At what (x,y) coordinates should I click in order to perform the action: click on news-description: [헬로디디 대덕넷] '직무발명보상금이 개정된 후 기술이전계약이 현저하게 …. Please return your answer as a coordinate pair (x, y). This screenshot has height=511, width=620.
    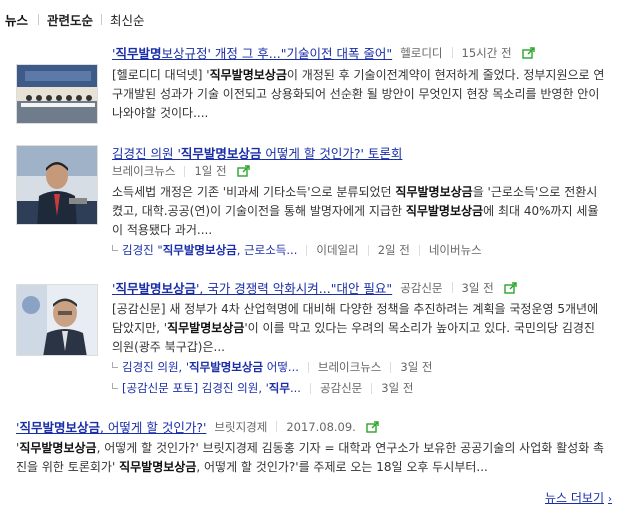
    Looking at the image, I should click on (358, 94).